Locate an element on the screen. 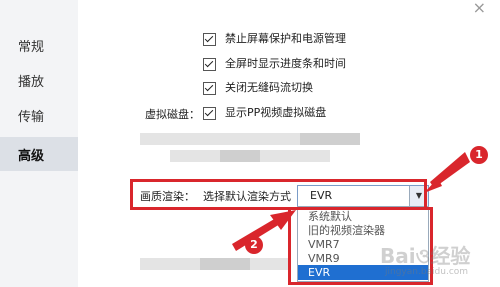 Image resolution: width=500 pixels, height=287 pixels. annotation-badge-2: 2 is located at coordinates (254, 245).